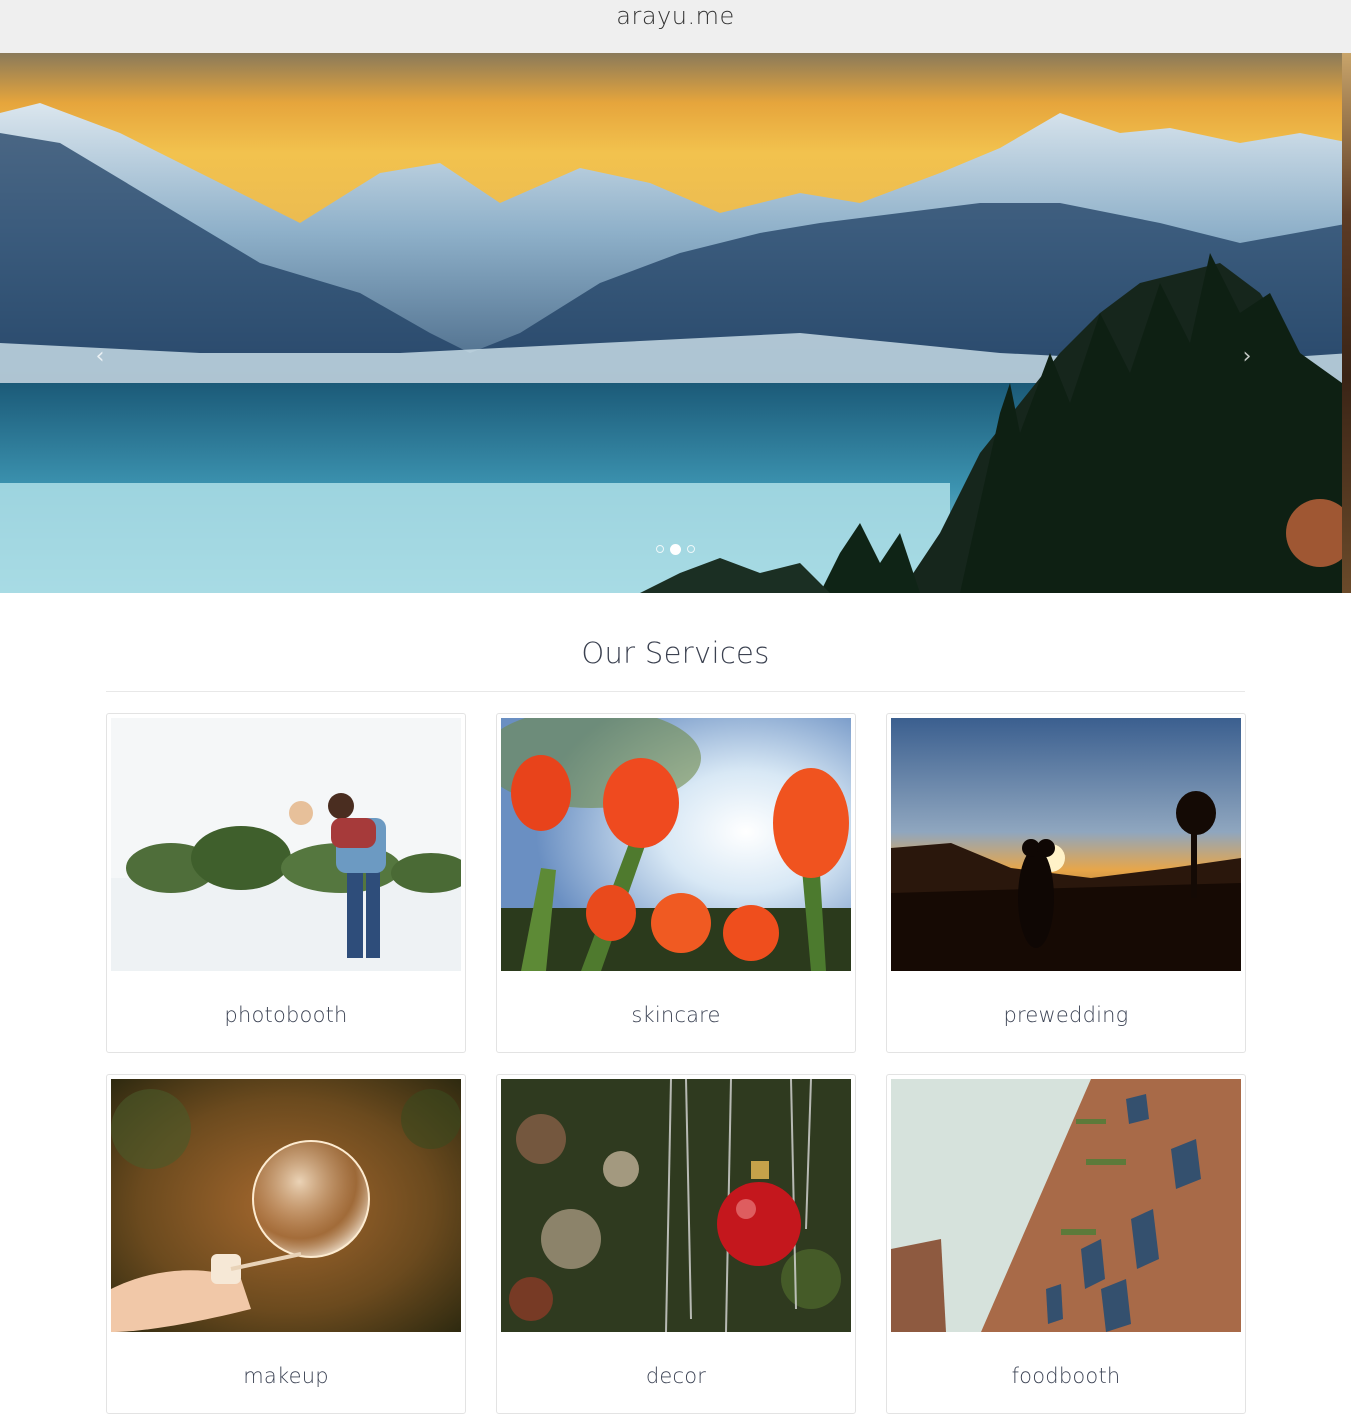  Describe the element at coordinates (675, 653) in the screenshot. I see `services-title: Our Services` at that location.